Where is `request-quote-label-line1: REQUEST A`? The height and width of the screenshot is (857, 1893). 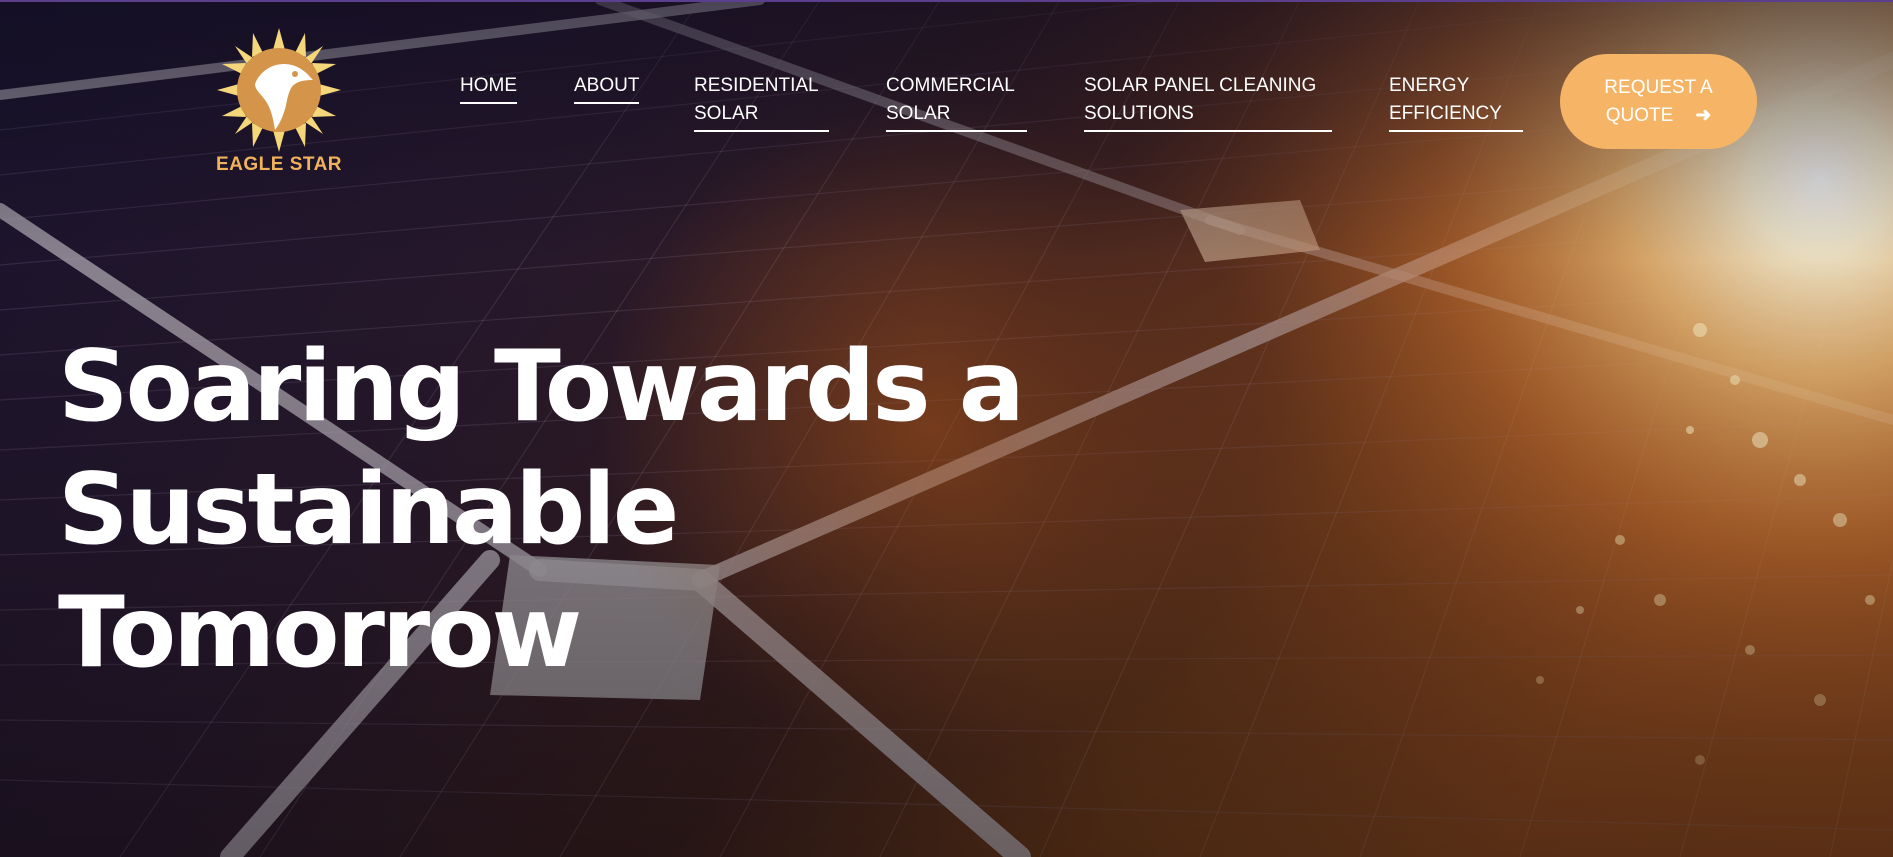
request-quote-label-line1: REQUEST A is located at coordinates (1658, 87).